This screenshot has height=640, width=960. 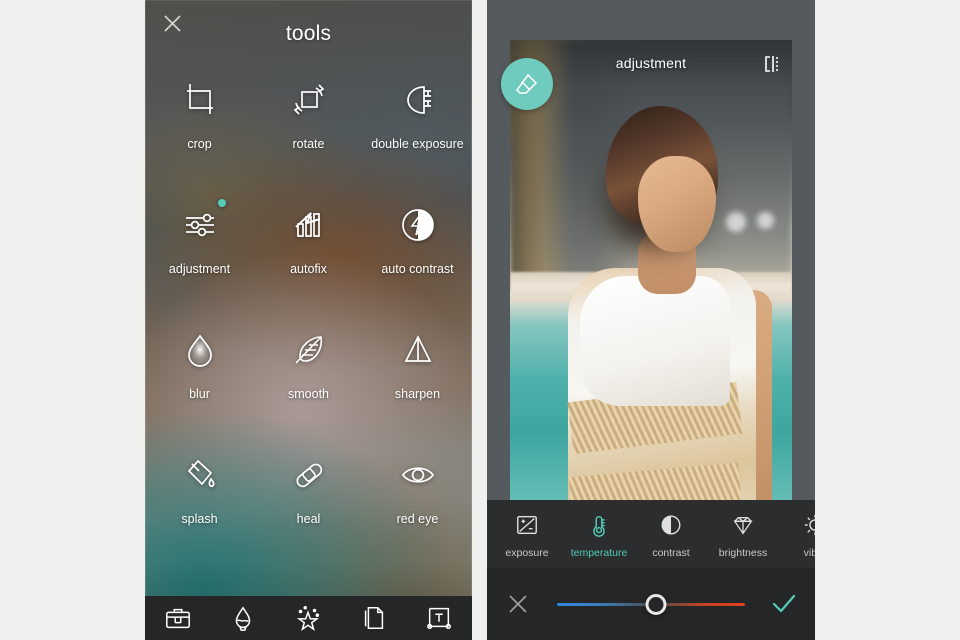 I want to click on adjustment-temperature: temperature, so click(x=599, y=534).